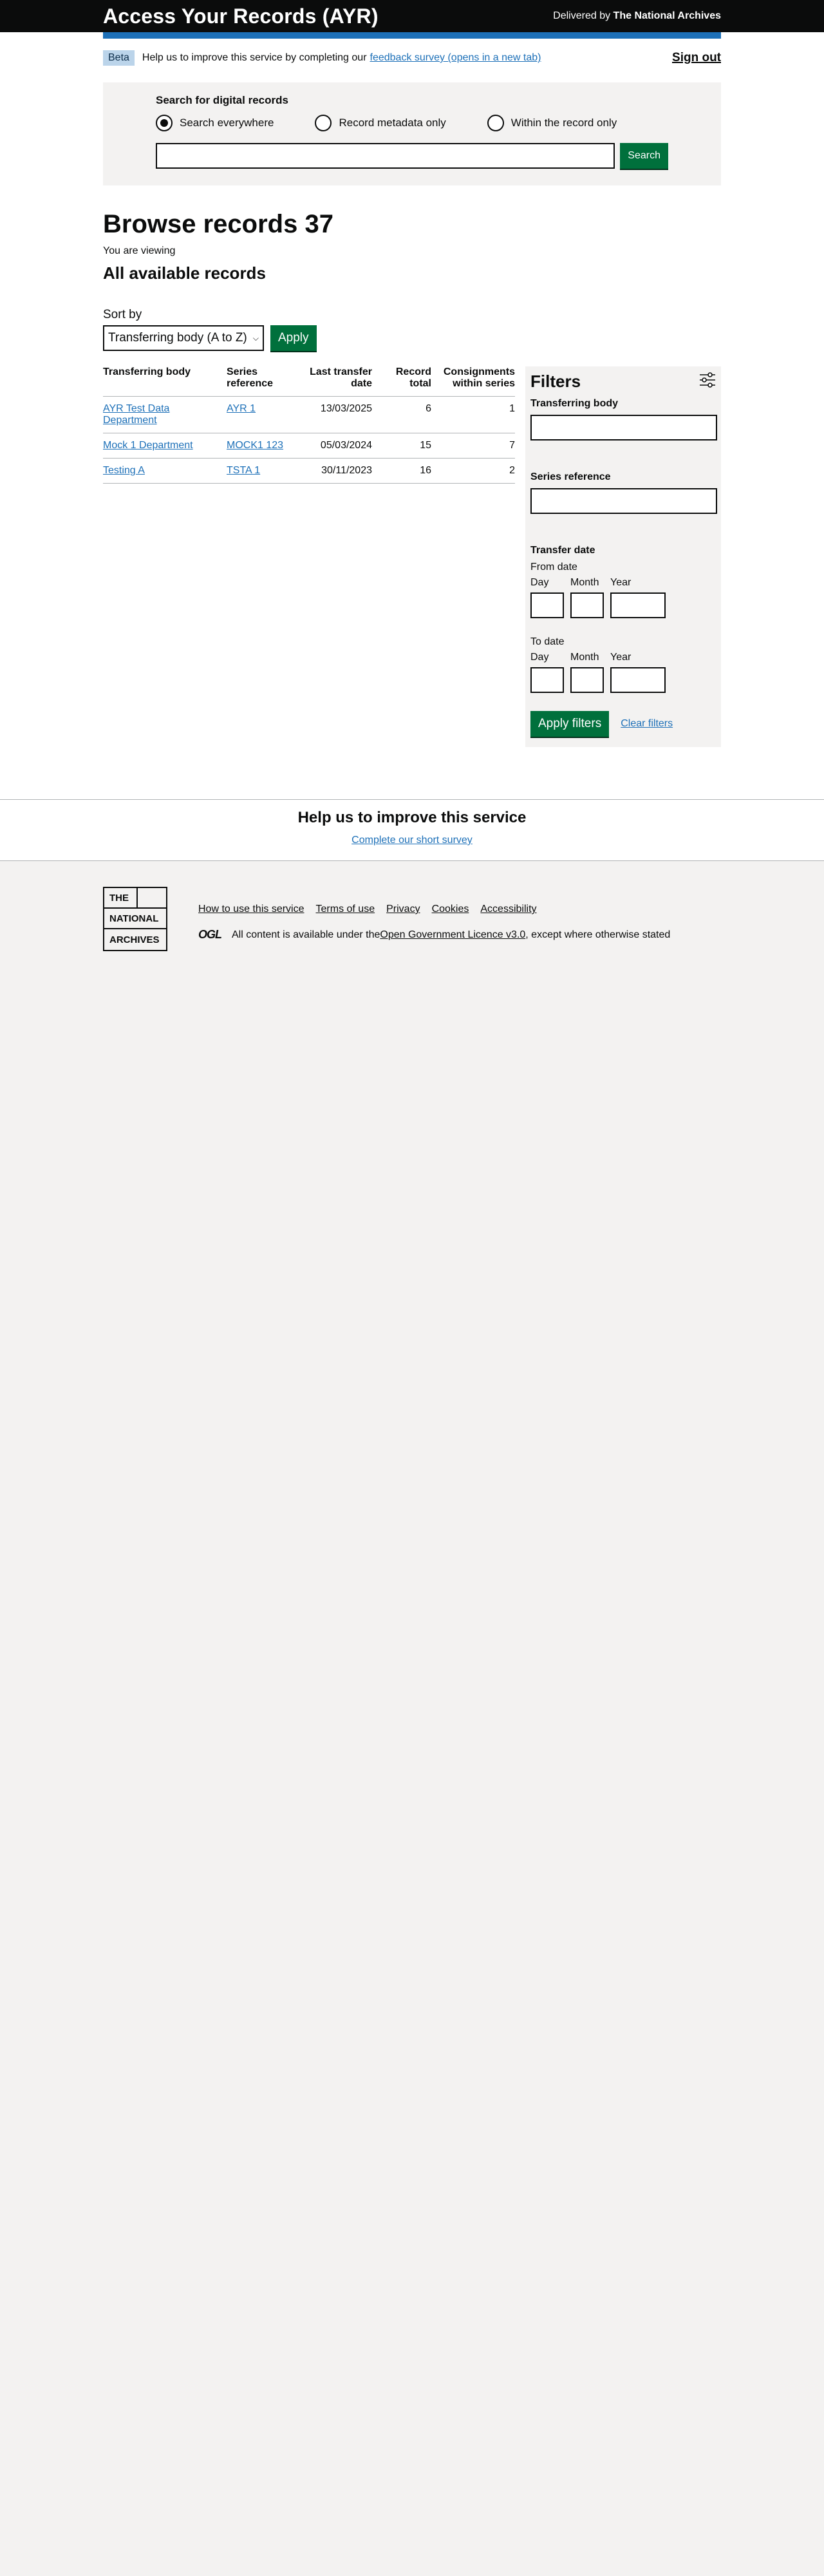 This screenshot has height=2576, width=824. I want to click on page-title: Browse records 37, so click(218, 224).